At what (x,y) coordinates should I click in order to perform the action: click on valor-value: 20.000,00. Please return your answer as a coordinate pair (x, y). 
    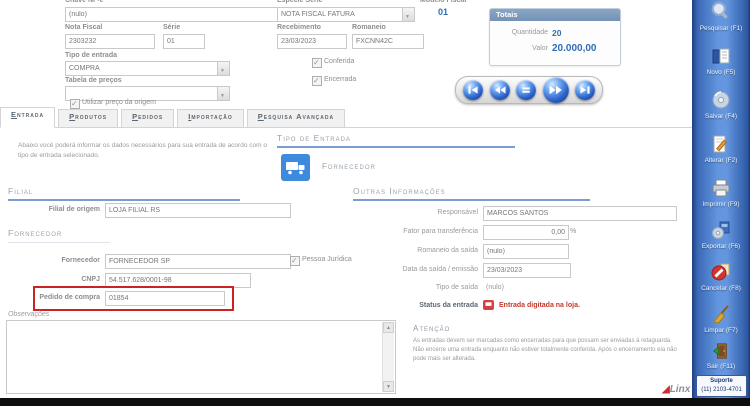
    Looking at the image, I should click on (574, 48).